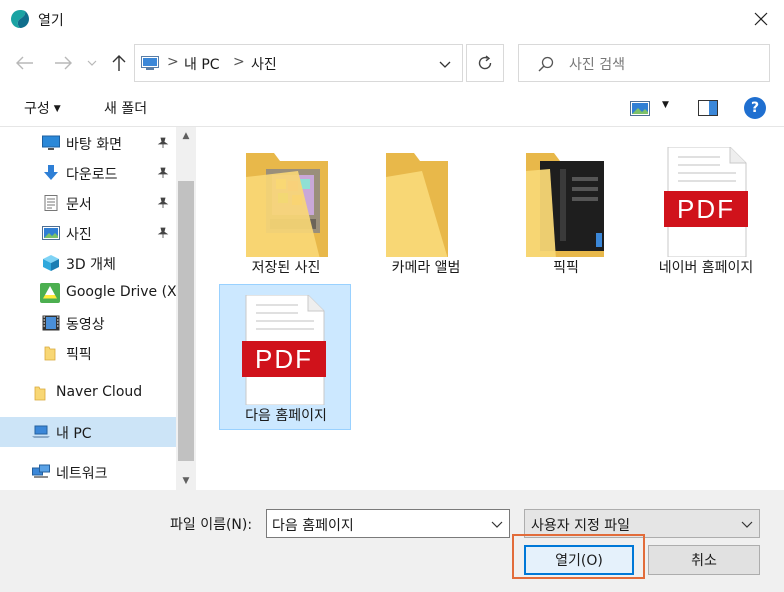 The image size is (784, 592). I want to click on breadcrumb-this-pc: 내 PC, so click(202, 64).